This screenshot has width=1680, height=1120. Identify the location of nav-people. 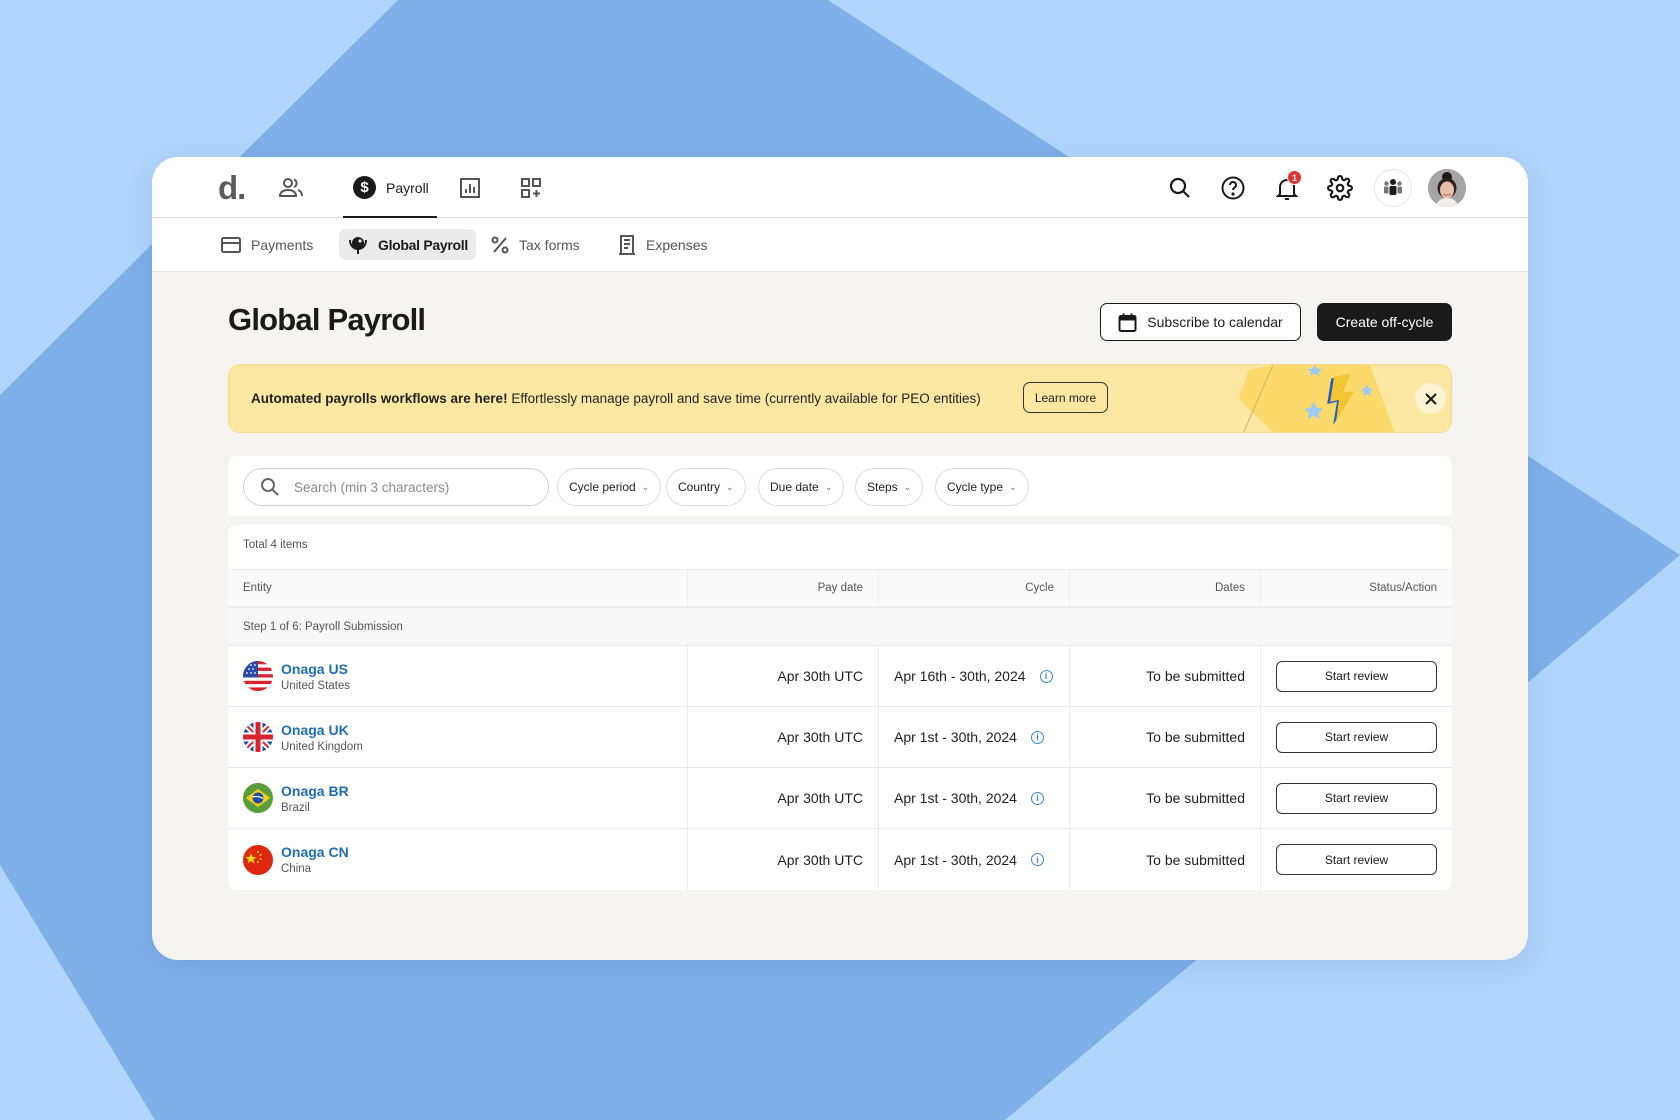
(291, 188).